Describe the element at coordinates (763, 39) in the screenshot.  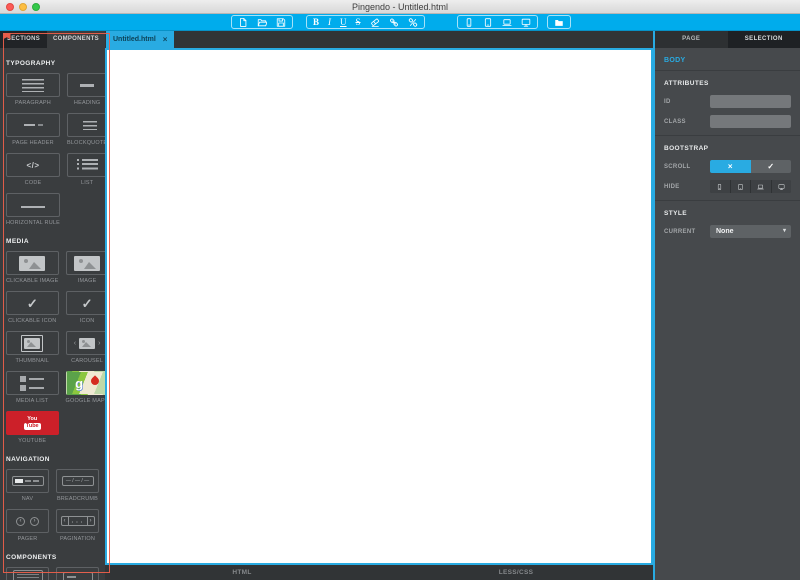
I see `inspector-tab-selection: SELECTION` at that location.